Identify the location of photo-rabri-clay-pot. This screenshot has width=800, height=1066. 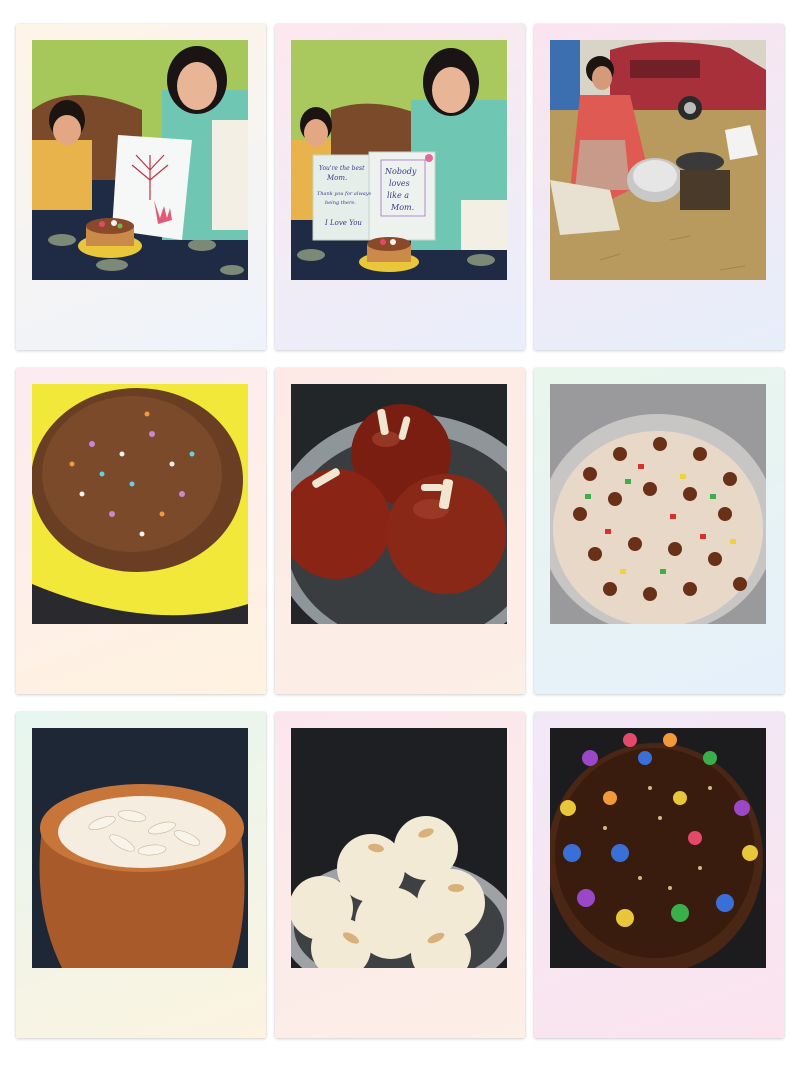
(140, 848).